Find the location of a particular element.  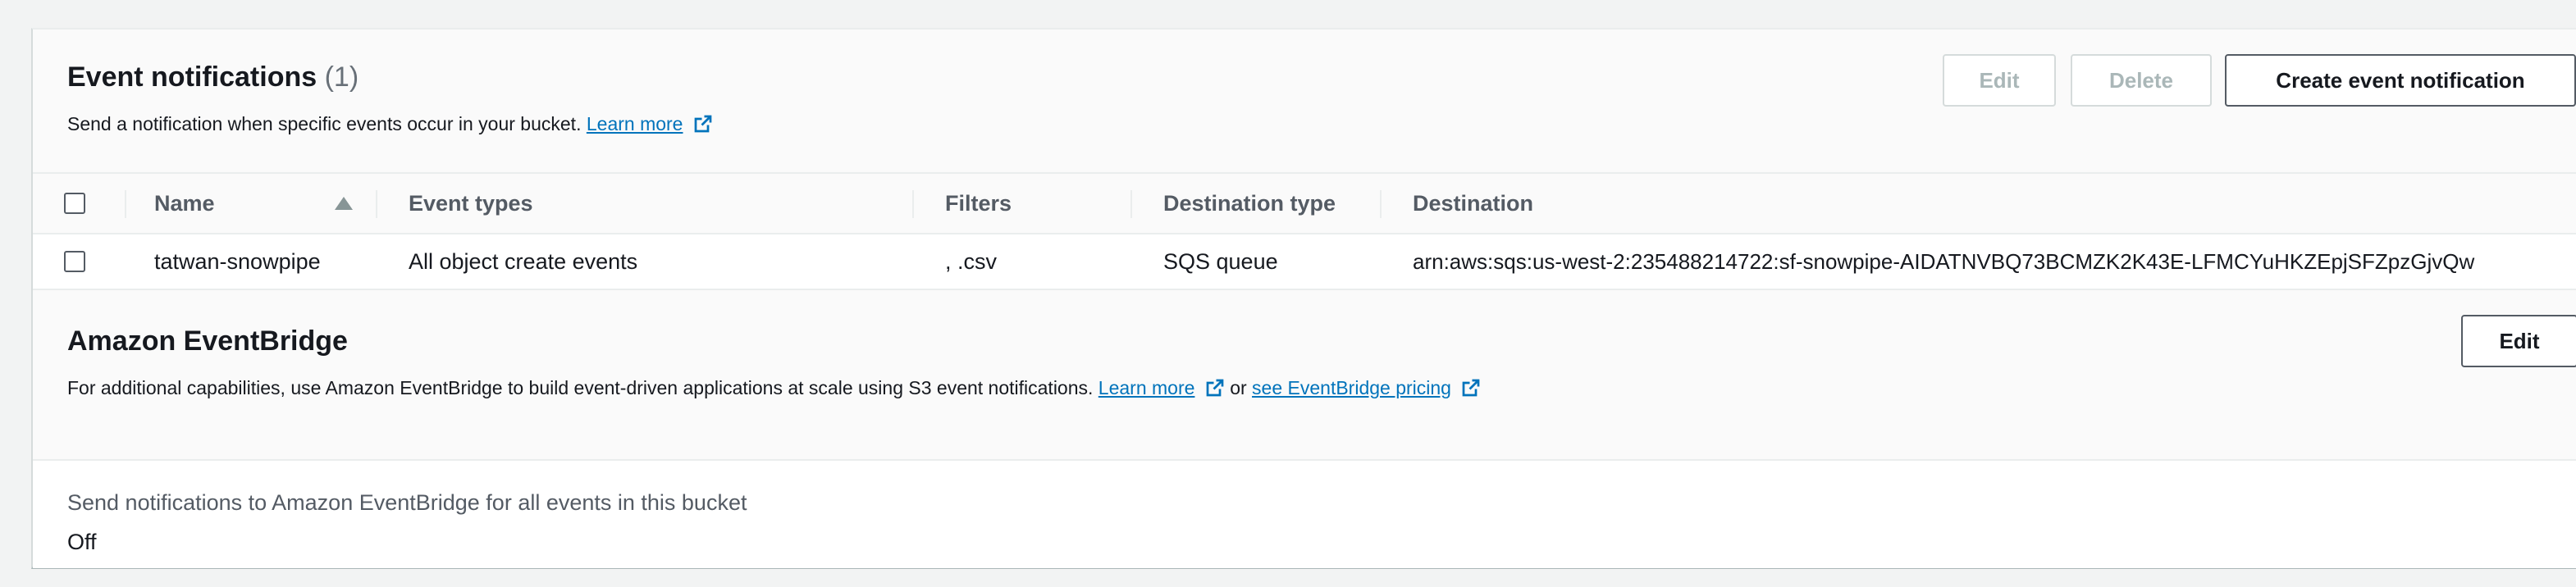

section-title: Event notifications (1) is located at coordinates (213, 77).